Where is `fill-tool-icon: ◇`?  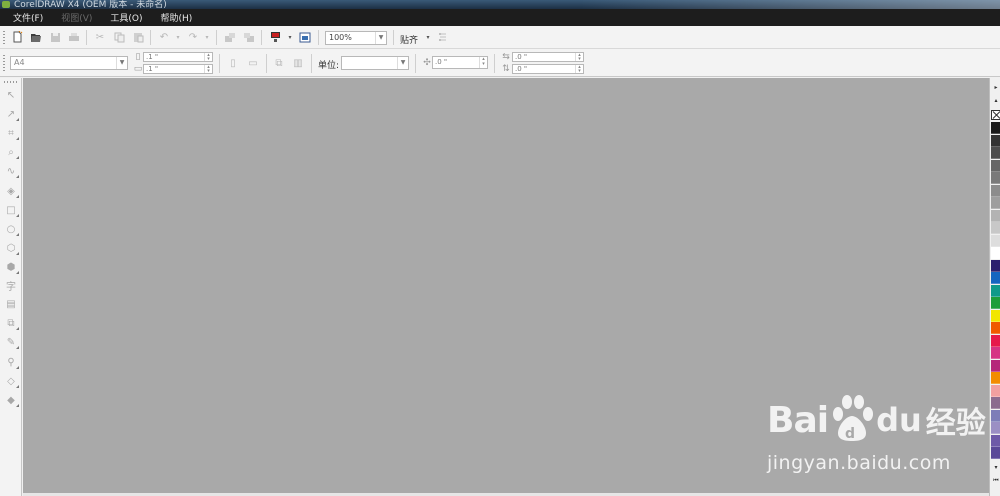
fill-tool-icon: ◇ is located at coordinates (11, 381).